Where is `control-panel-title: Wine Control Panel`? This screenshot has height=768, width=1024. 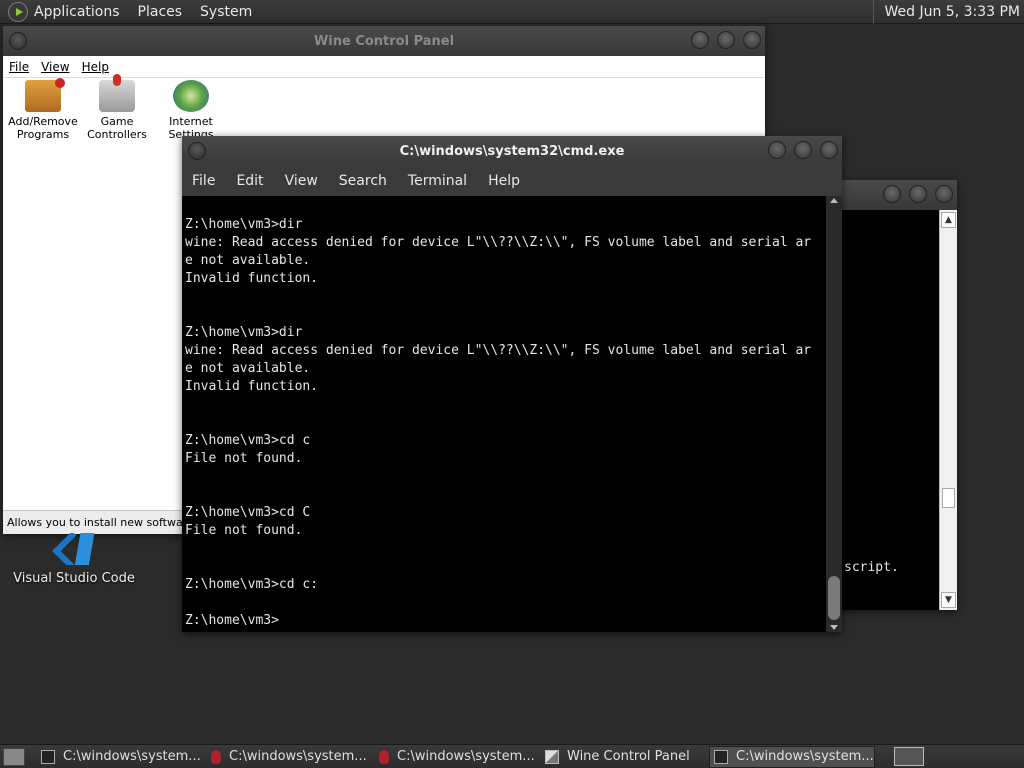 control-panel-title: Wine Control Panel is located at coordinates (384, 41).